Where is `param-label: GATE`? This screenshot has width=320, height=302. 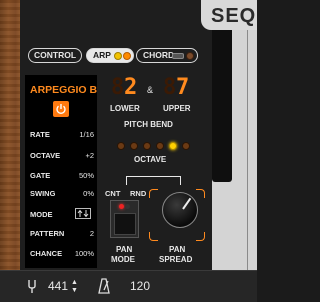
param-label: GATE is located at coordinates (40, 175).